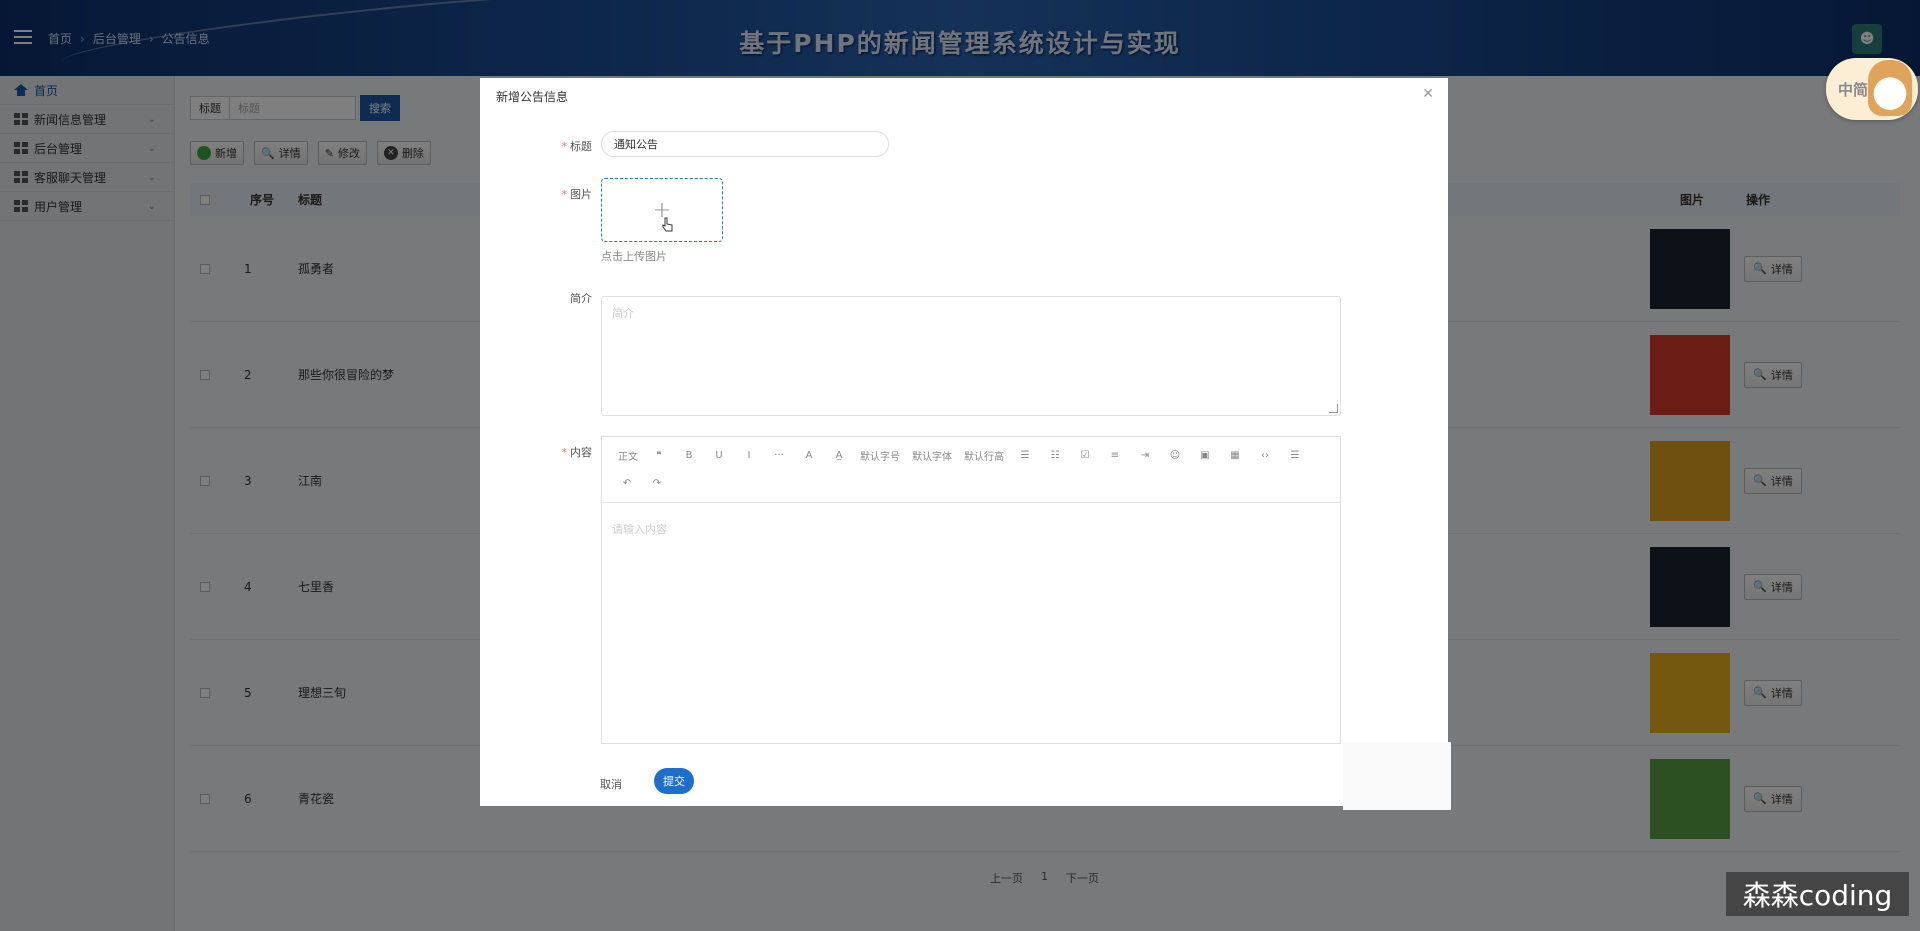 The width and height of the screenshot is (1920, 931). What do you see at coordinates (674, 781) in the screenshot?
I see `submit-button: 提交` at bounding box center [674, 781].